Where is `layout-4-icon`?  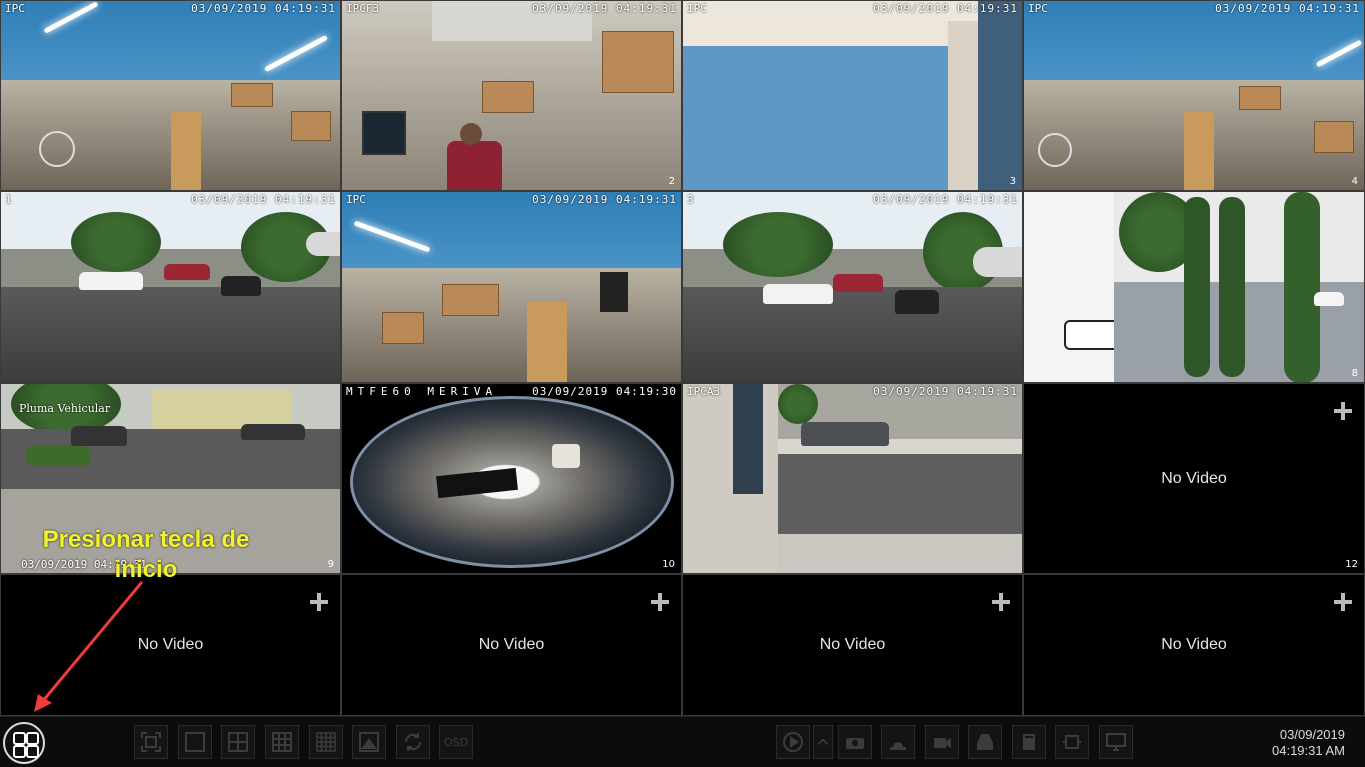 layout-4-icon is located at coordinates (238, 742).